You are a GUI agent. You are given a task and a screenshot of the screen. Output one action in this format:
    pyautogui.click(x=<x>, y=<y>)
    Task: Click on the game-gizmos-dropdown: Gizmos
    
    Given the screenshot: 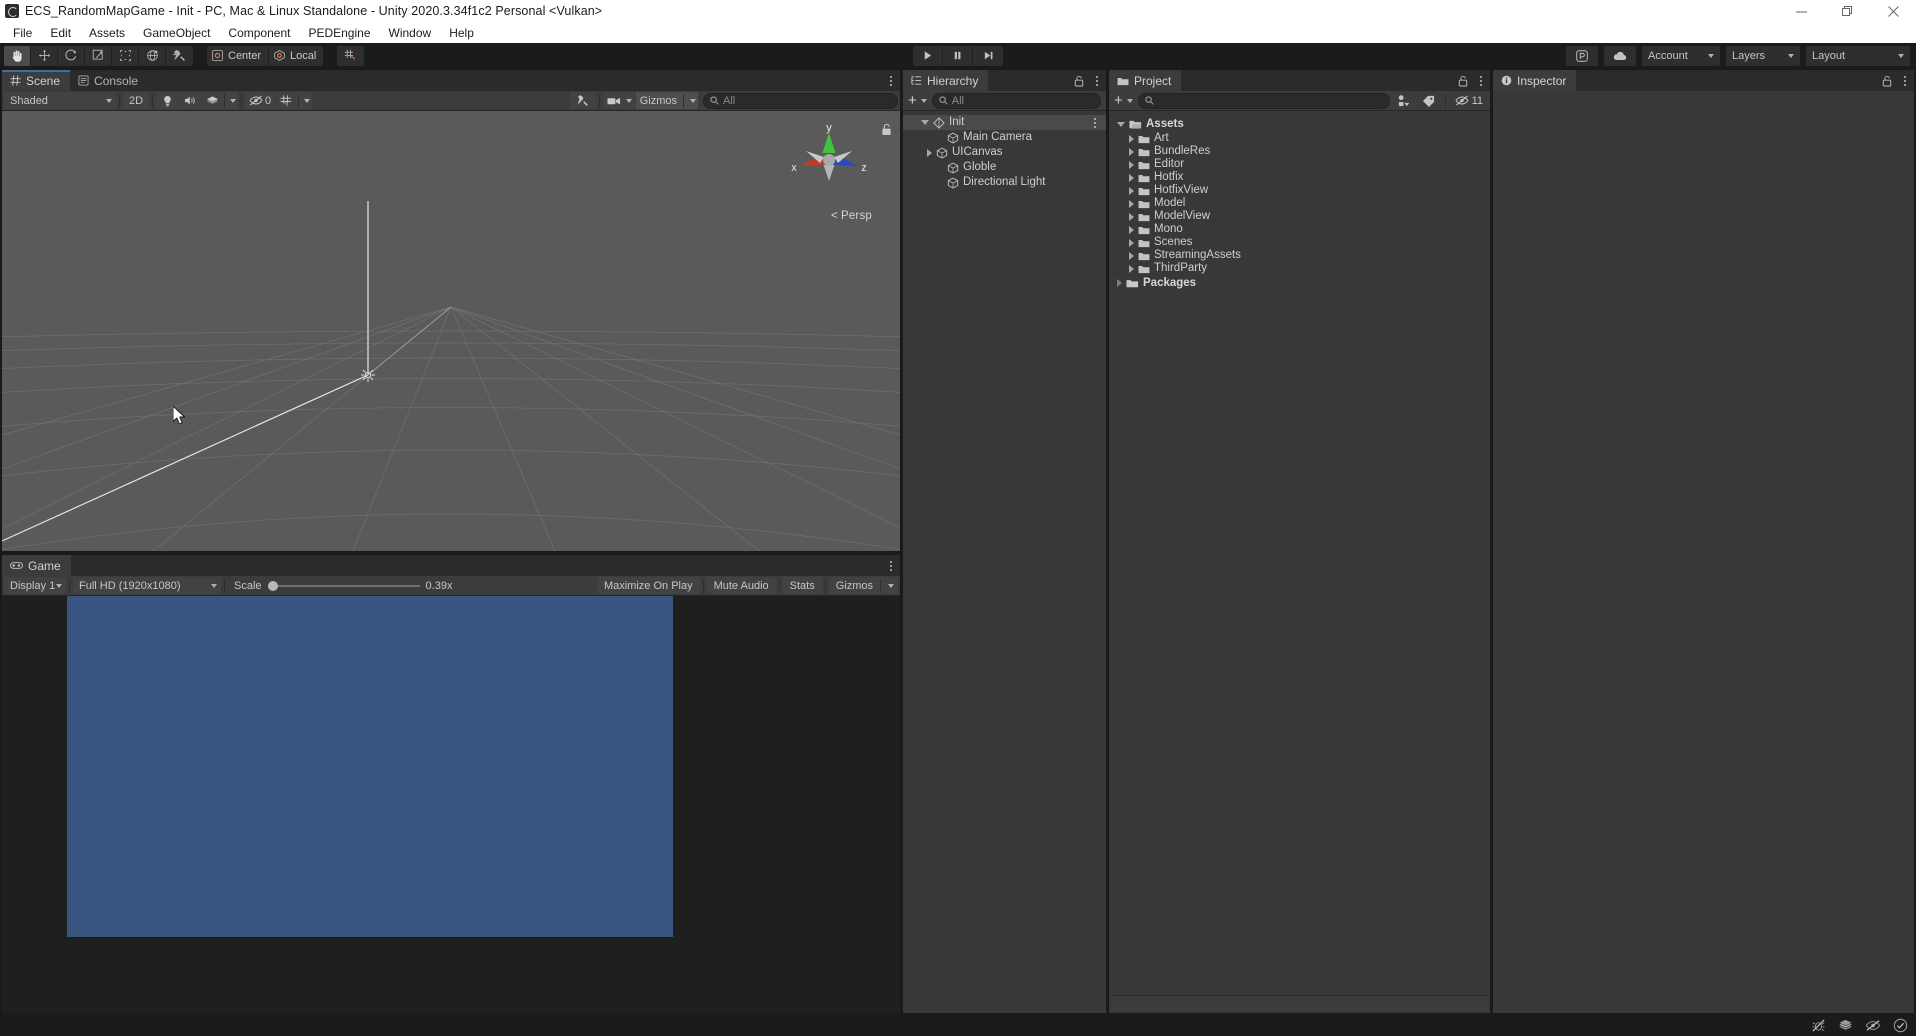 What is the action you would take?
    pyautogui.click(x=863, y=585)
    